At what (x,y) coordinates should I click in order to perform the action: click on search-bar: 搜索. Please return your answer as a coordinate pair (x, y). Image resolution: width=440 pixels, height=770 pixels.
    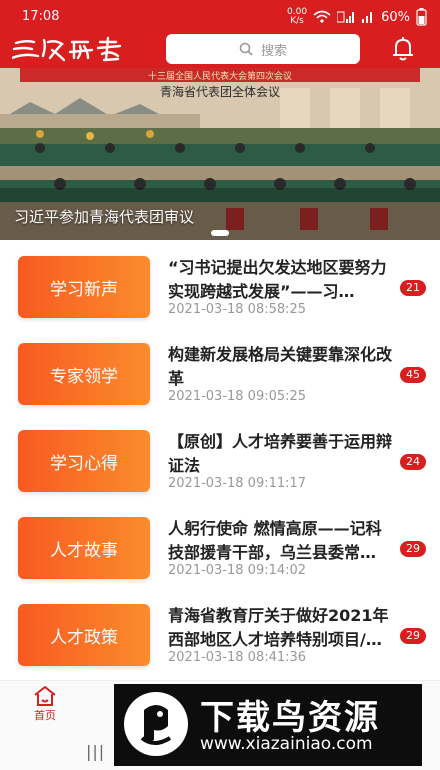
    Looking at the image, I should click on (263, 49).